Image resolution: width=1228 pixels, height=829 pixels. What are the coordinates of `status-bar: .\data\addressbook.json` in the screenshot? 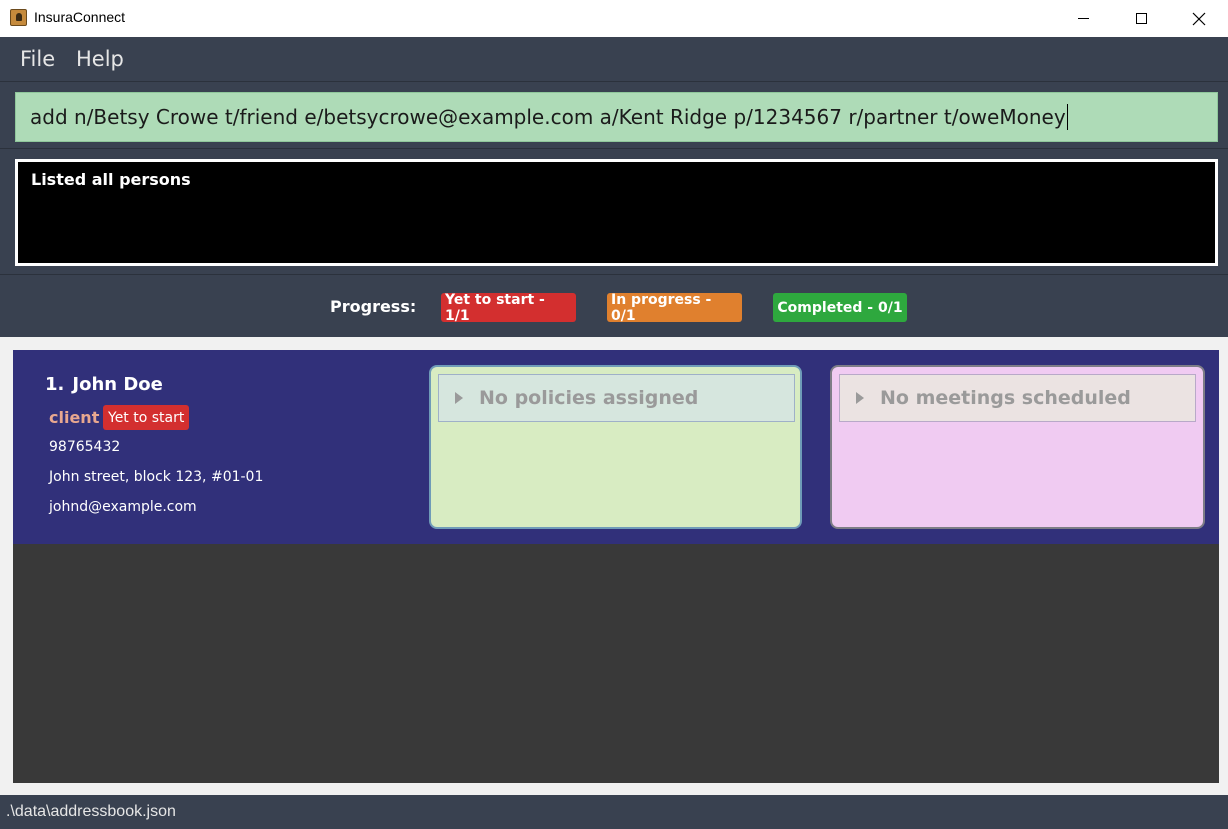 It's located at (614, 812).